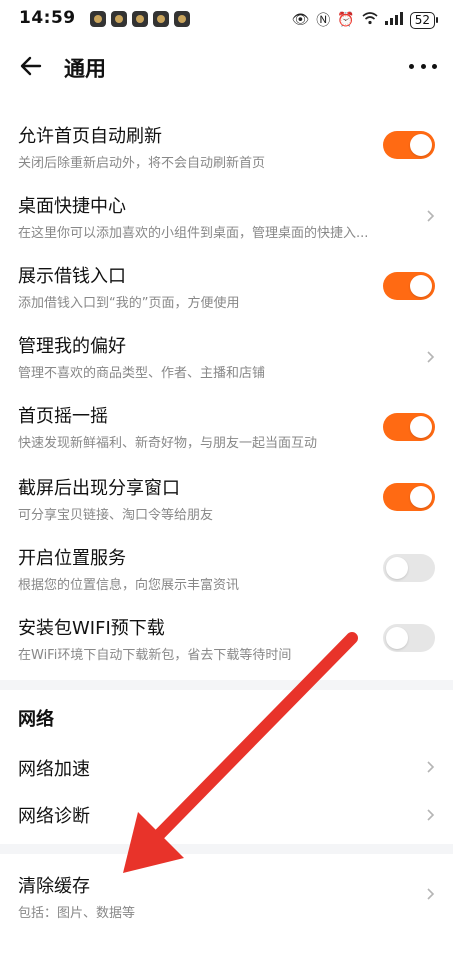  Describe the element at coordinates (409, 497) in the screenshot. I see `screenshot-share-toggle` at that location.